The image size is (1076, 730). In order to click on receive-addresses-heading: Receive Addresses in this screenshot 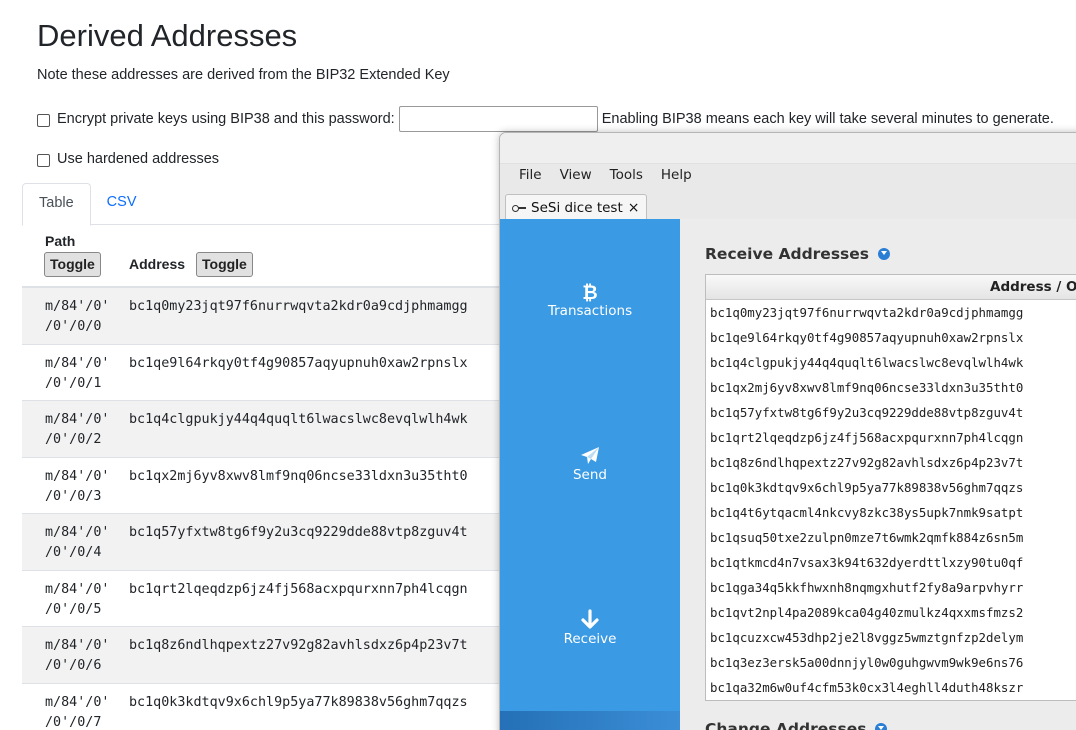, I will do `click(798, 254)`.